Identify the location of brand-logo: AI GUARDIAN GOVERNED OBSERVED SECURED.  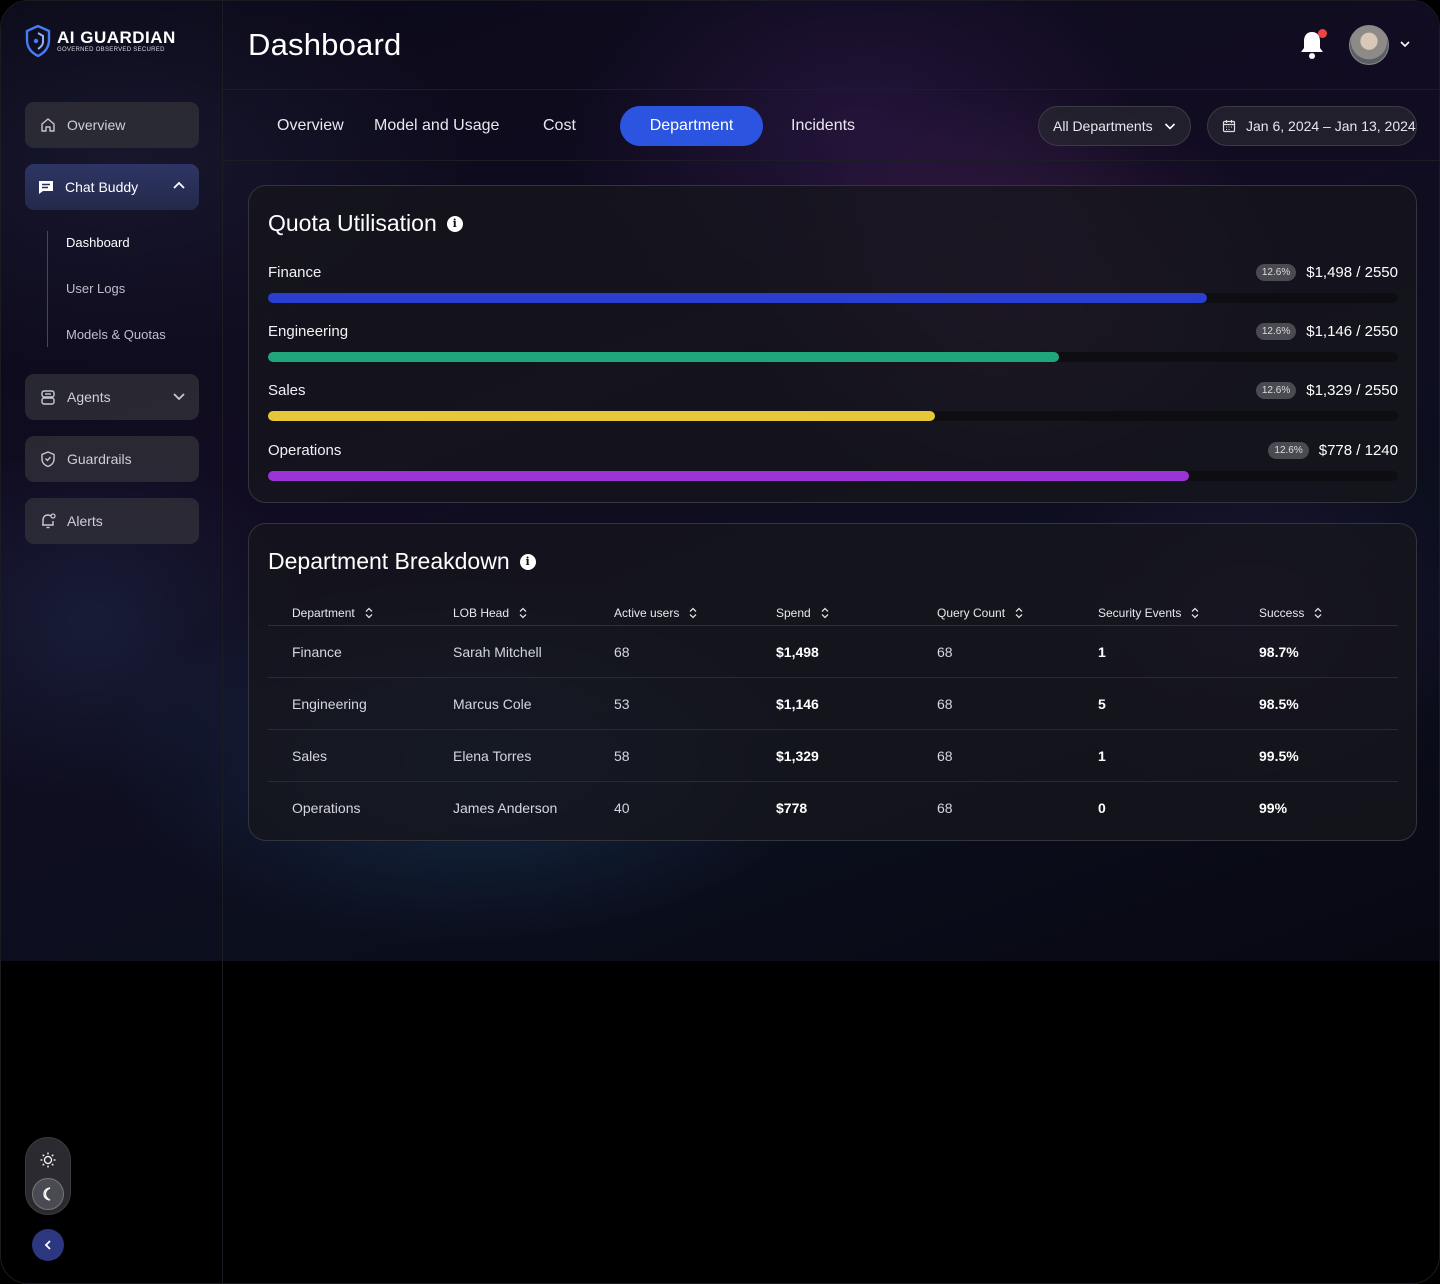
(100, 41).